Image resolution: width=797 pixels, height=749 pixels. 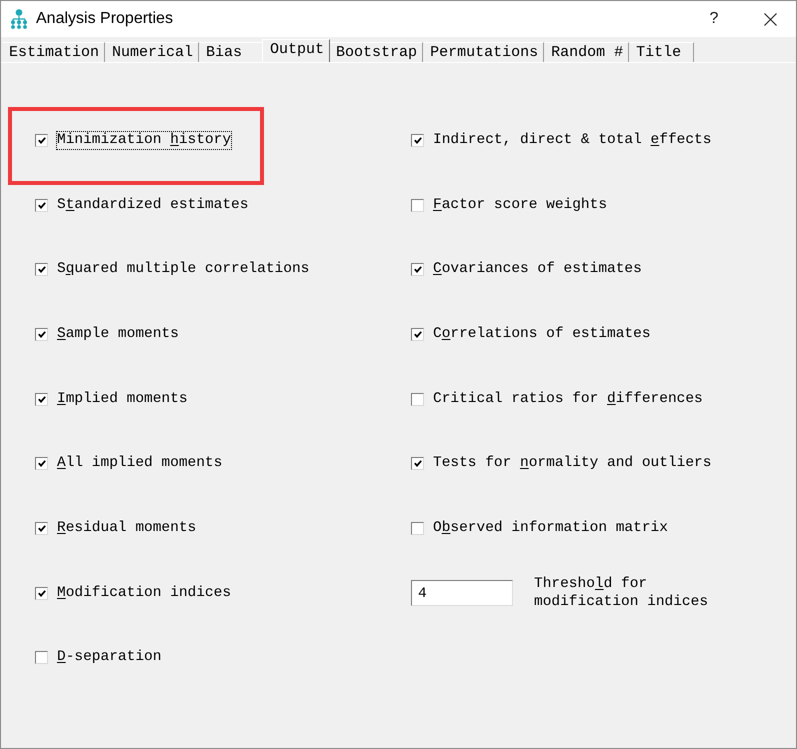 I want to click on option-label: Residual moments, so click(x=127, y=528).